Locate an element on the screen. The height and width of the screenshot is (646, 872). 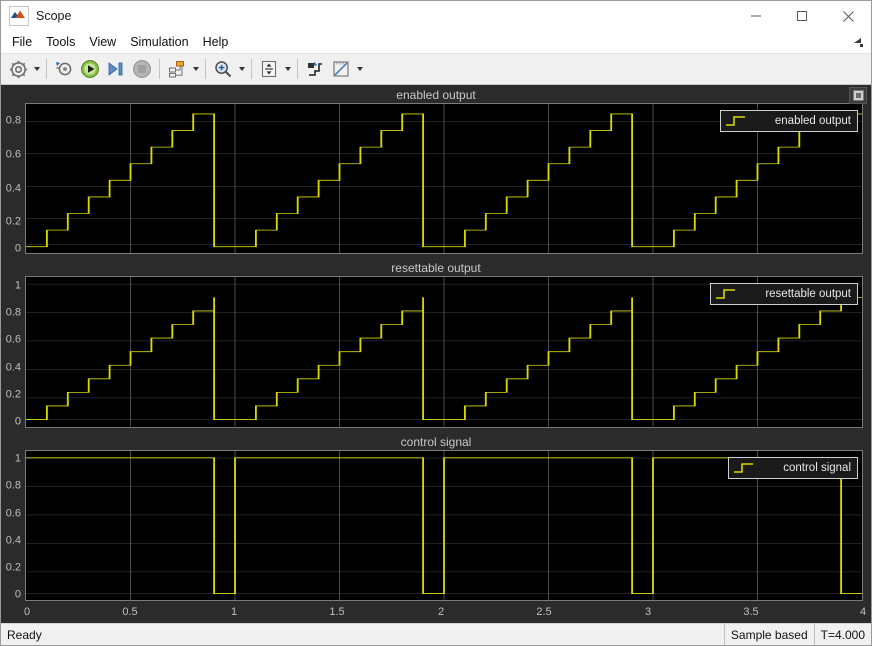
signal-selection-button is located at coordinates (177, 69).